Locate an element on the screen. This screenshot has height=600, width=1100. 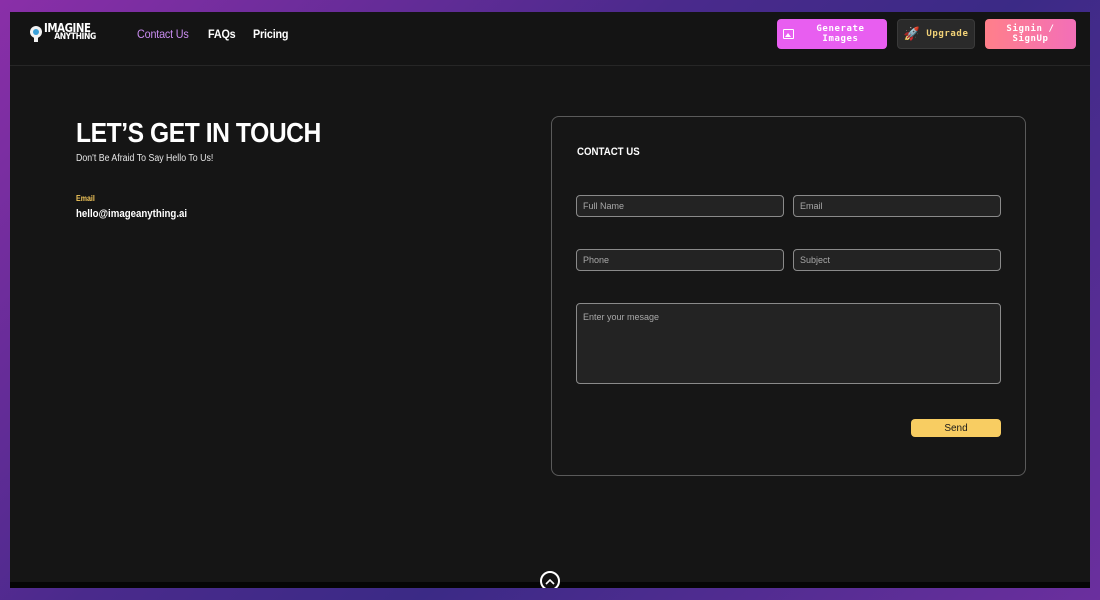
logo-text: IMAGINE ANYTHING is located at coordinates (74, 32).